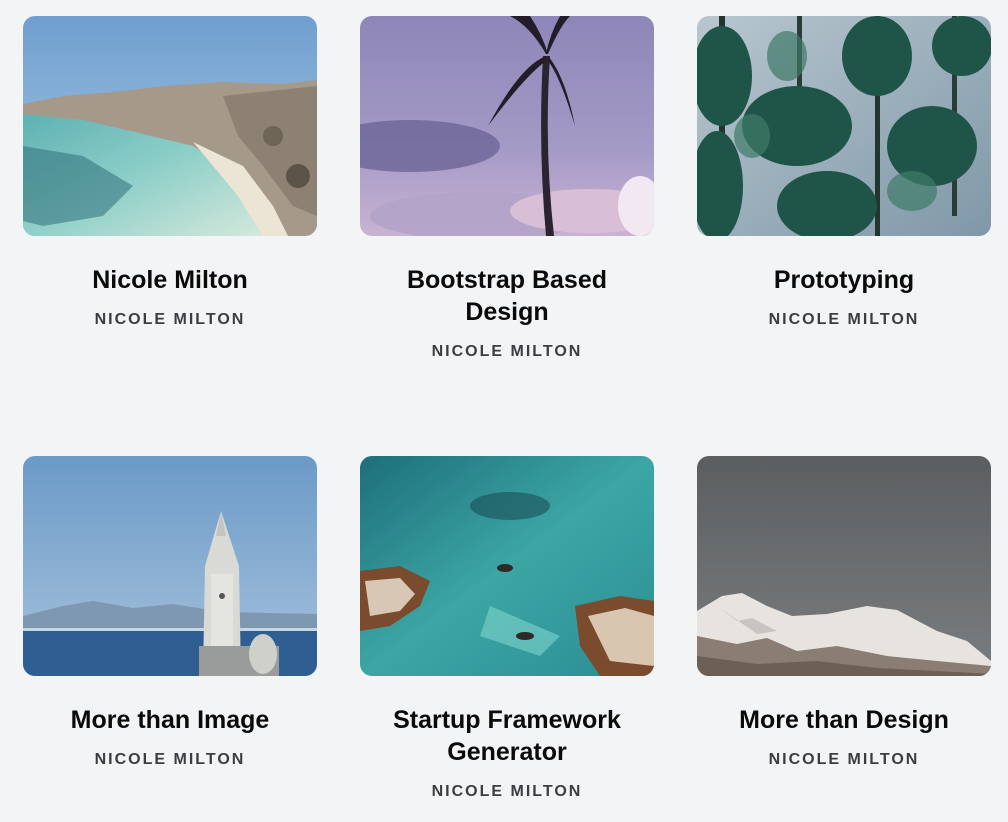  Describe the element at coordinates (507, 736) in the screenshot. I see `card-title: Startup Framework Generator` at that location.